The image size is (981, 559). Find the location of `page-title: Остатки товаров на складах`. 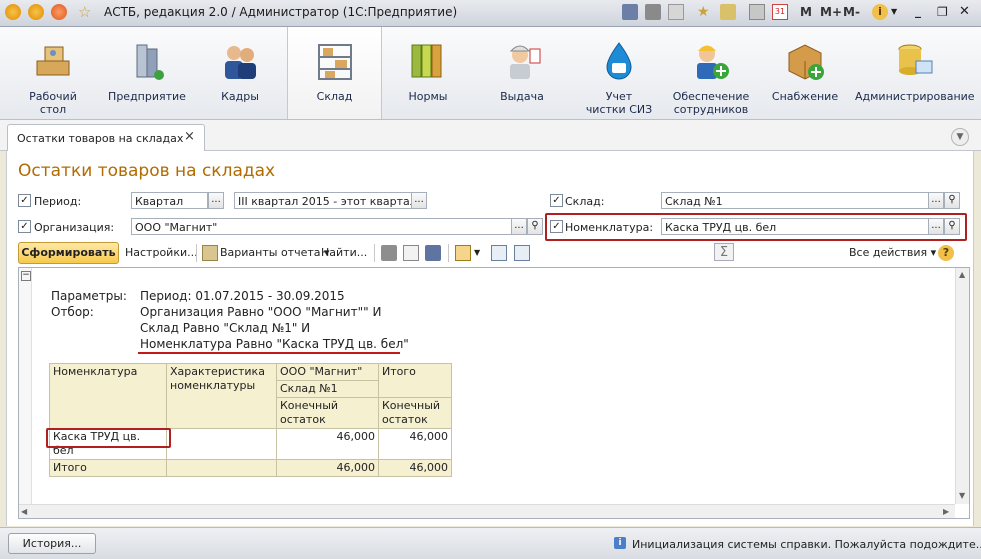

page-title: Остатки товаров на складах is located at coordinates (147, 171).